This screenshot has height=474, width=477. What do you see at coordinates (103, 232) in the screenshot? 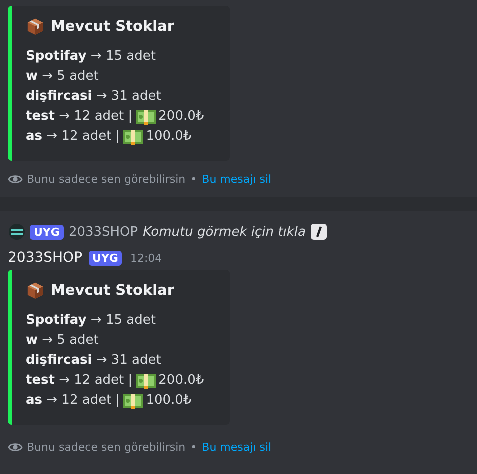
I see `reply-author: 2033SHOP` at bounding box center [103, 232].